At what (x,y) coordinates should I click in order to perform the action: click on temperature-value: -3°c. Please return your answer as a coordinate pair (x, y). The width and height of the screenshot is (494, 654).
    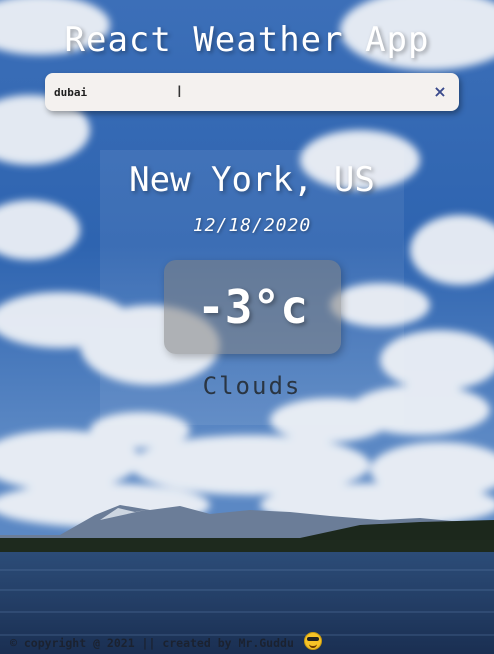
    Looking at the image, I should click on (252, 307).